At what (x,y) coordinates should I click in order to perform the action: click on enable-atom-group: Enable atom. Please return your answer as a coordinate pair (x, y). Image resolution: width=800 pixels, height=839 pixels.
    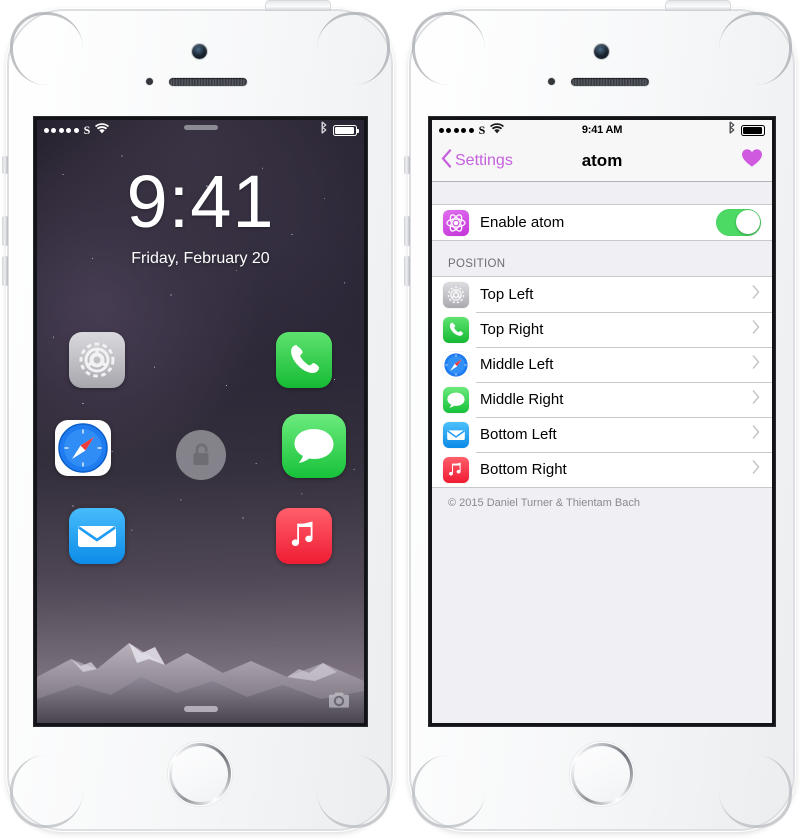
    Looking at the image, I should click on (602, 222).